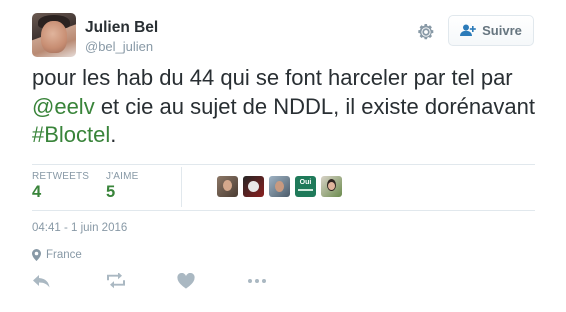 Image resolution: width=566 pixels, height=312 pixels. I want to click on follow-button-label: Suivre, so click(502, 30).